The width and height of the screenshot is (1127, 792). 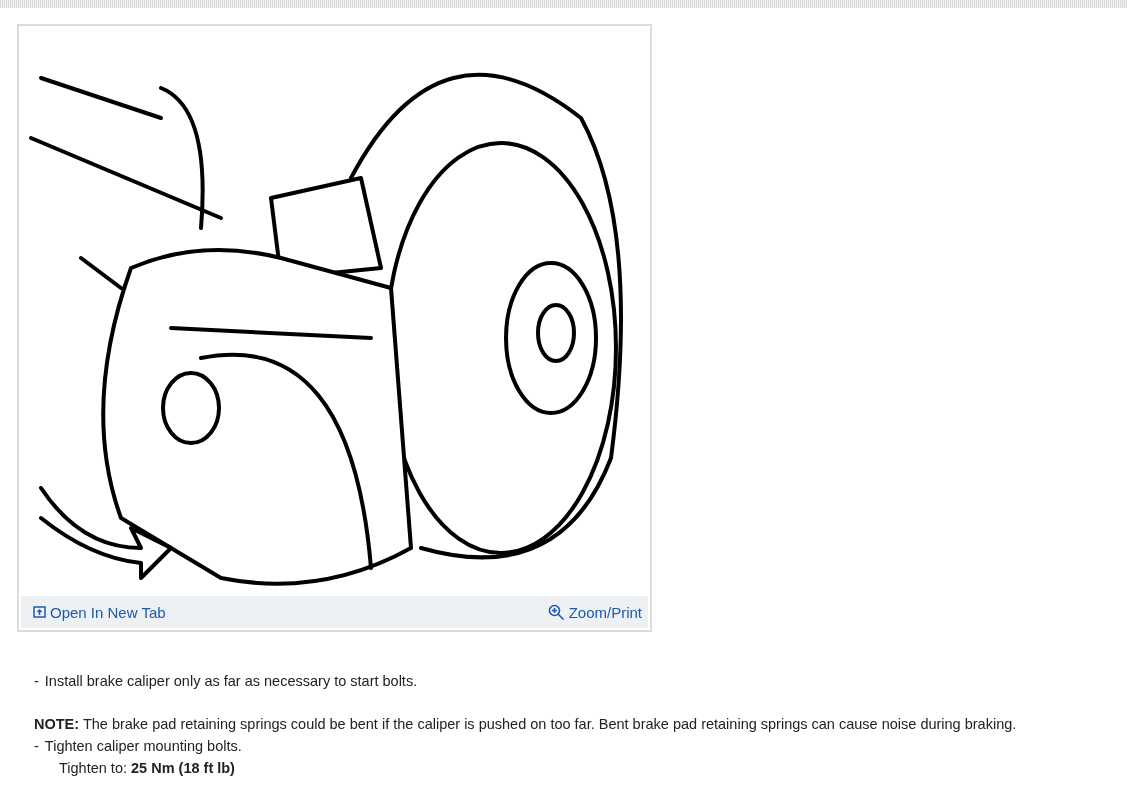 I want to click on open-in-new-tab-link: Open In New Tab, so click(x=99, y=612).